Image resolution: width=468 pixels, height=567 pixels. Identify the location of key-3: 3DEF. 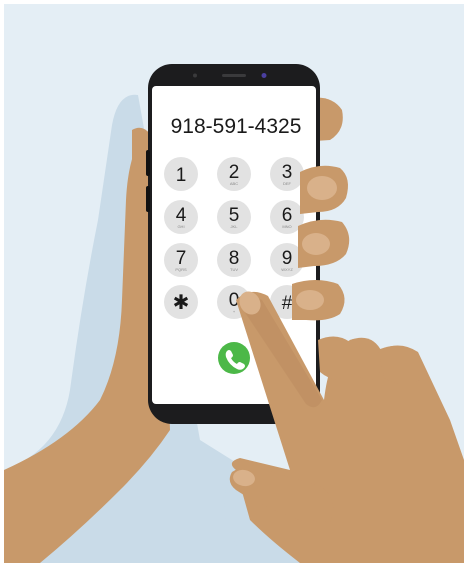
(287, 174).